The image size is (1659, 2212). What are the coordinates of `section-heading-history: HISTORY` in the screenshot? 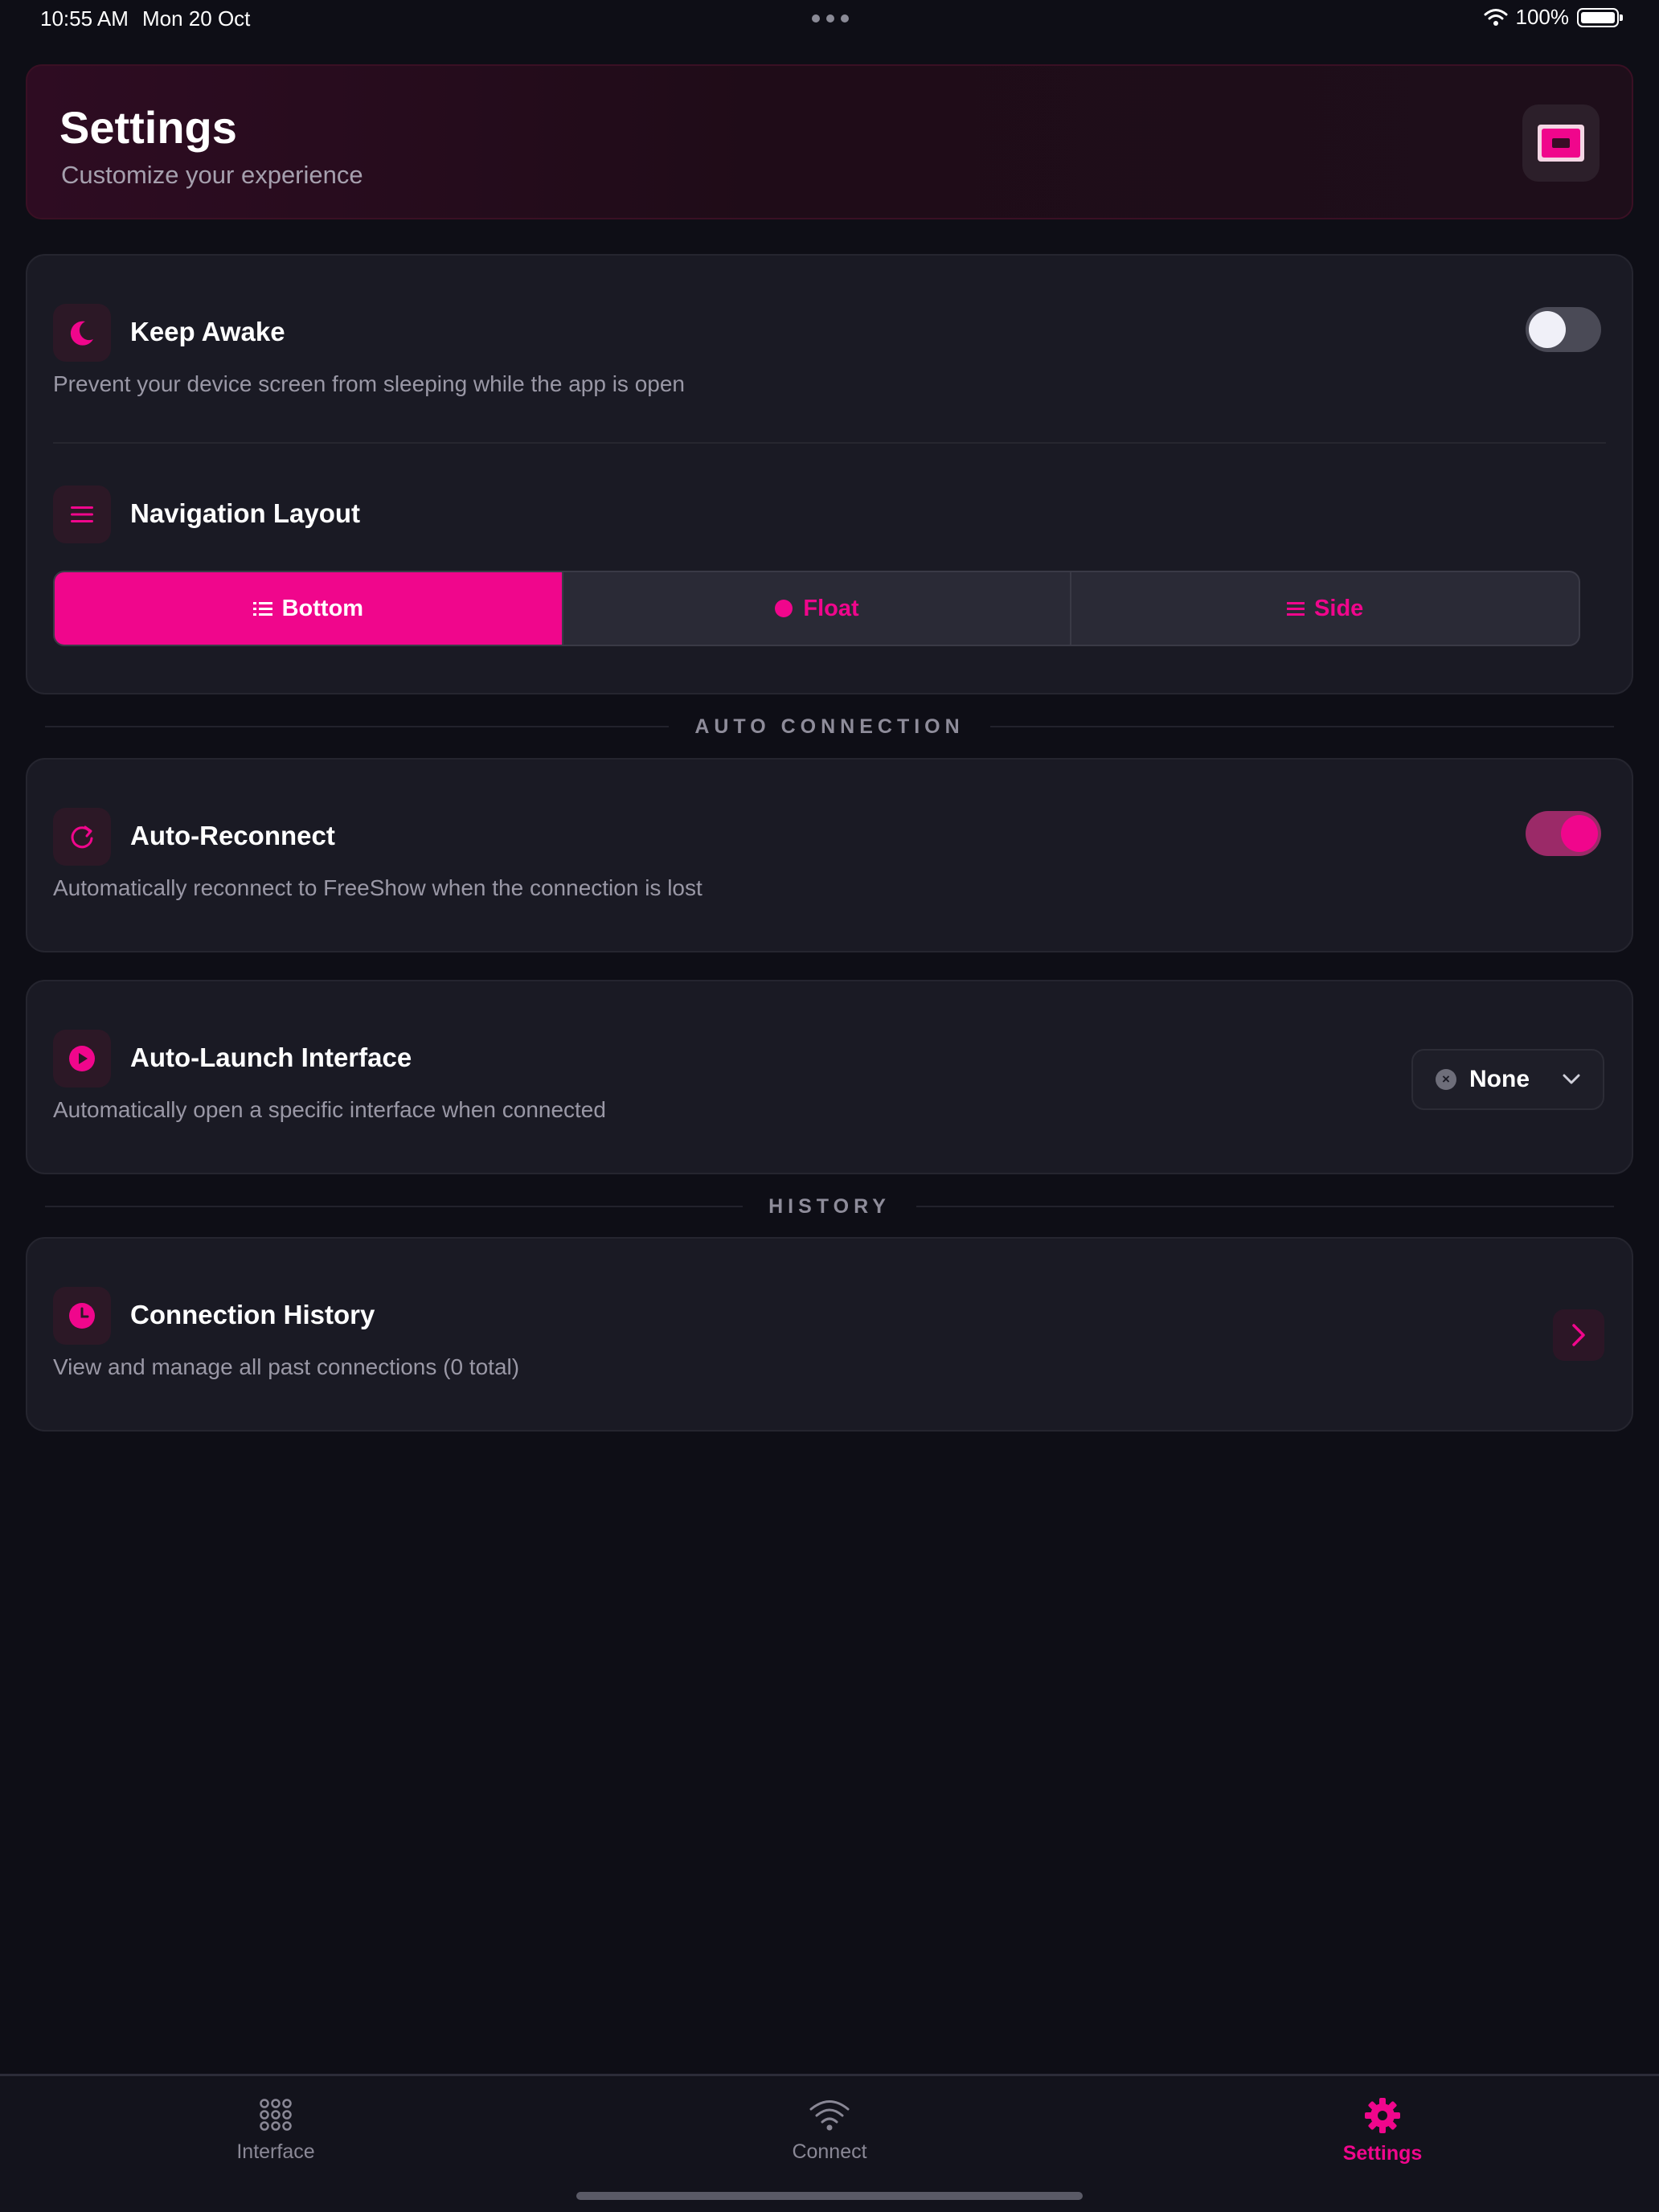 It's located at (829, 1206).